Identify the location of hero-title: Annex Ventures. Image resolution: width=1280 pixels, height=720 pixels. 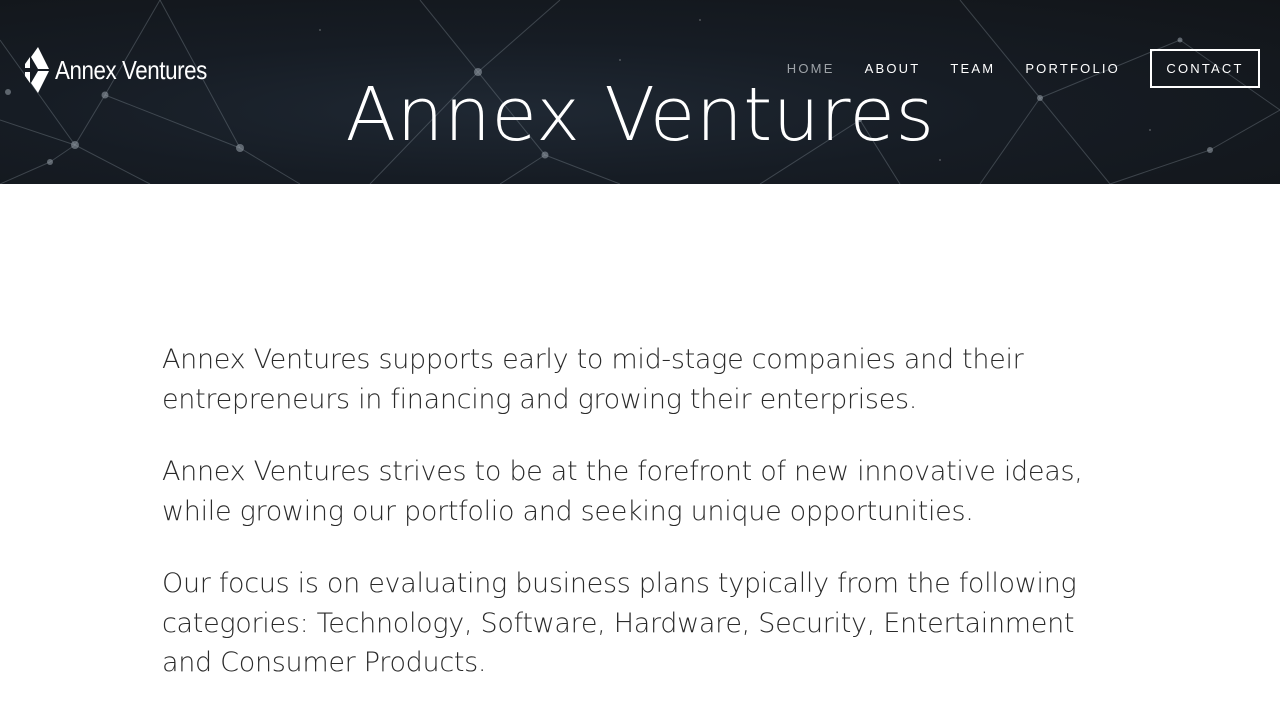
(640, 115).